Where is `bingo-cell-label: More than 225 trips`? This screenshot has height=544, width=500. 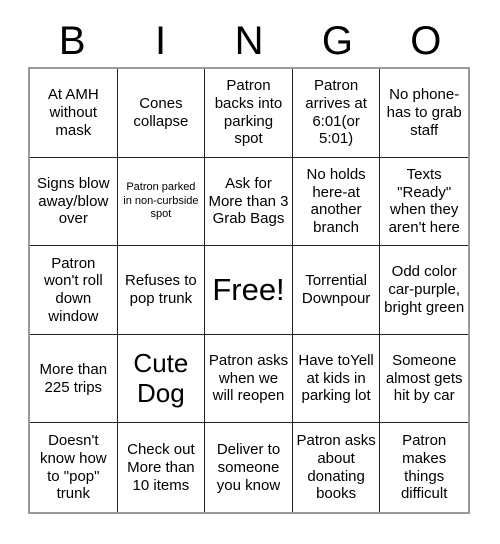 bingo-cell-label: More than 225 trips is located at coordinates (73, 378).